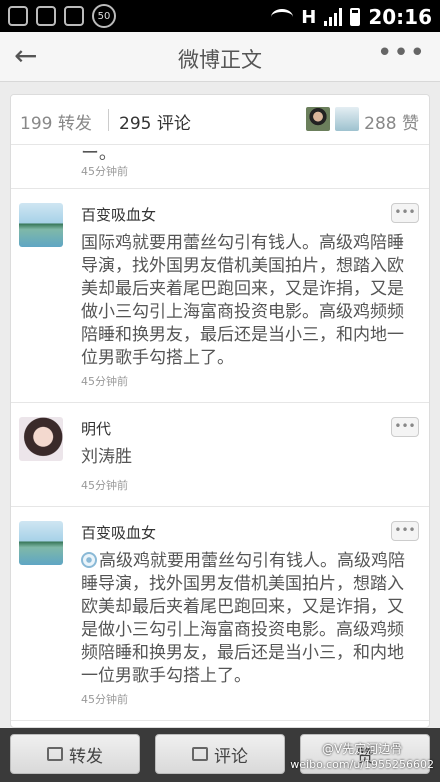  Describe the element at coordinates (55, 754) in the screenshot. I see `repost-icon` at that location.